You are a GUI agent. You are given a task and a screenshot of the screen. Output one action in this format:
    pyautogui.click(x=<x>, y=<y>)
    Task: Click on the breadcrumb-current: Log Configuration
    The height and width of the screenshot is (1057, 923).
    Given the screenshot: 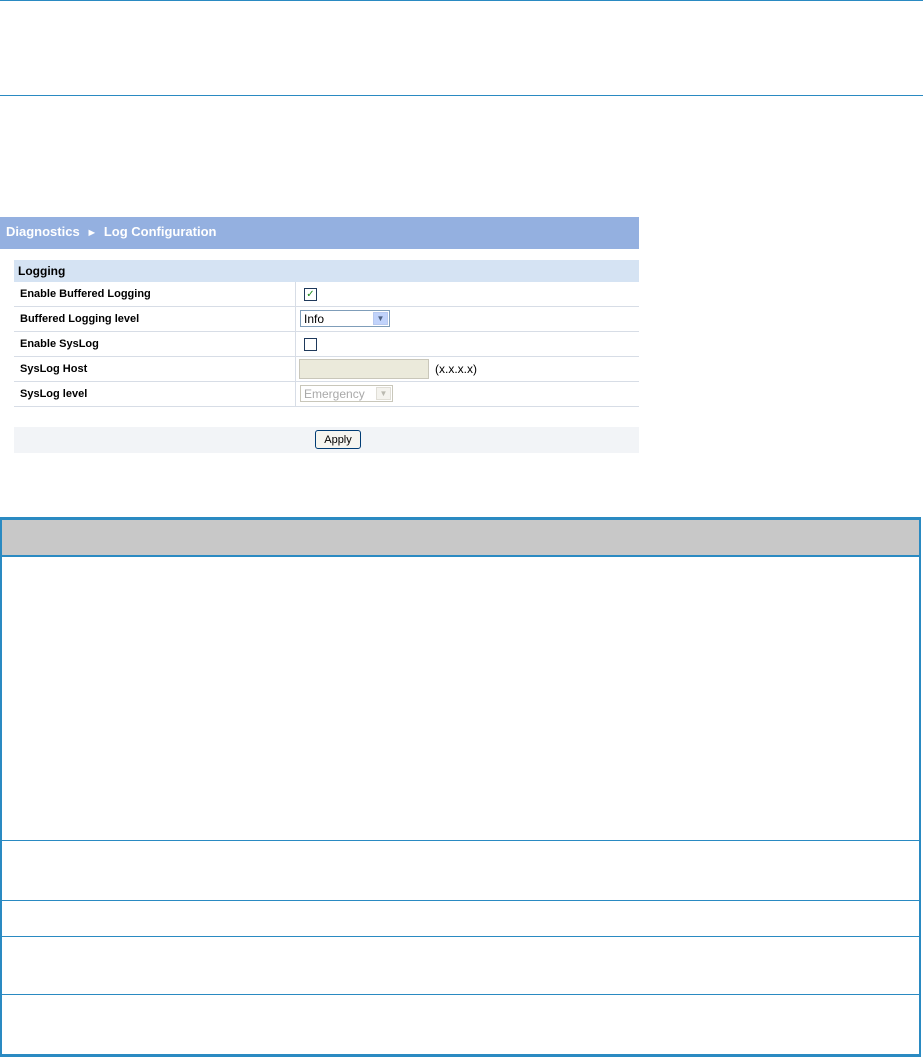 What is the action you would take?
    pyautogui.click(x=160, y=231)
    